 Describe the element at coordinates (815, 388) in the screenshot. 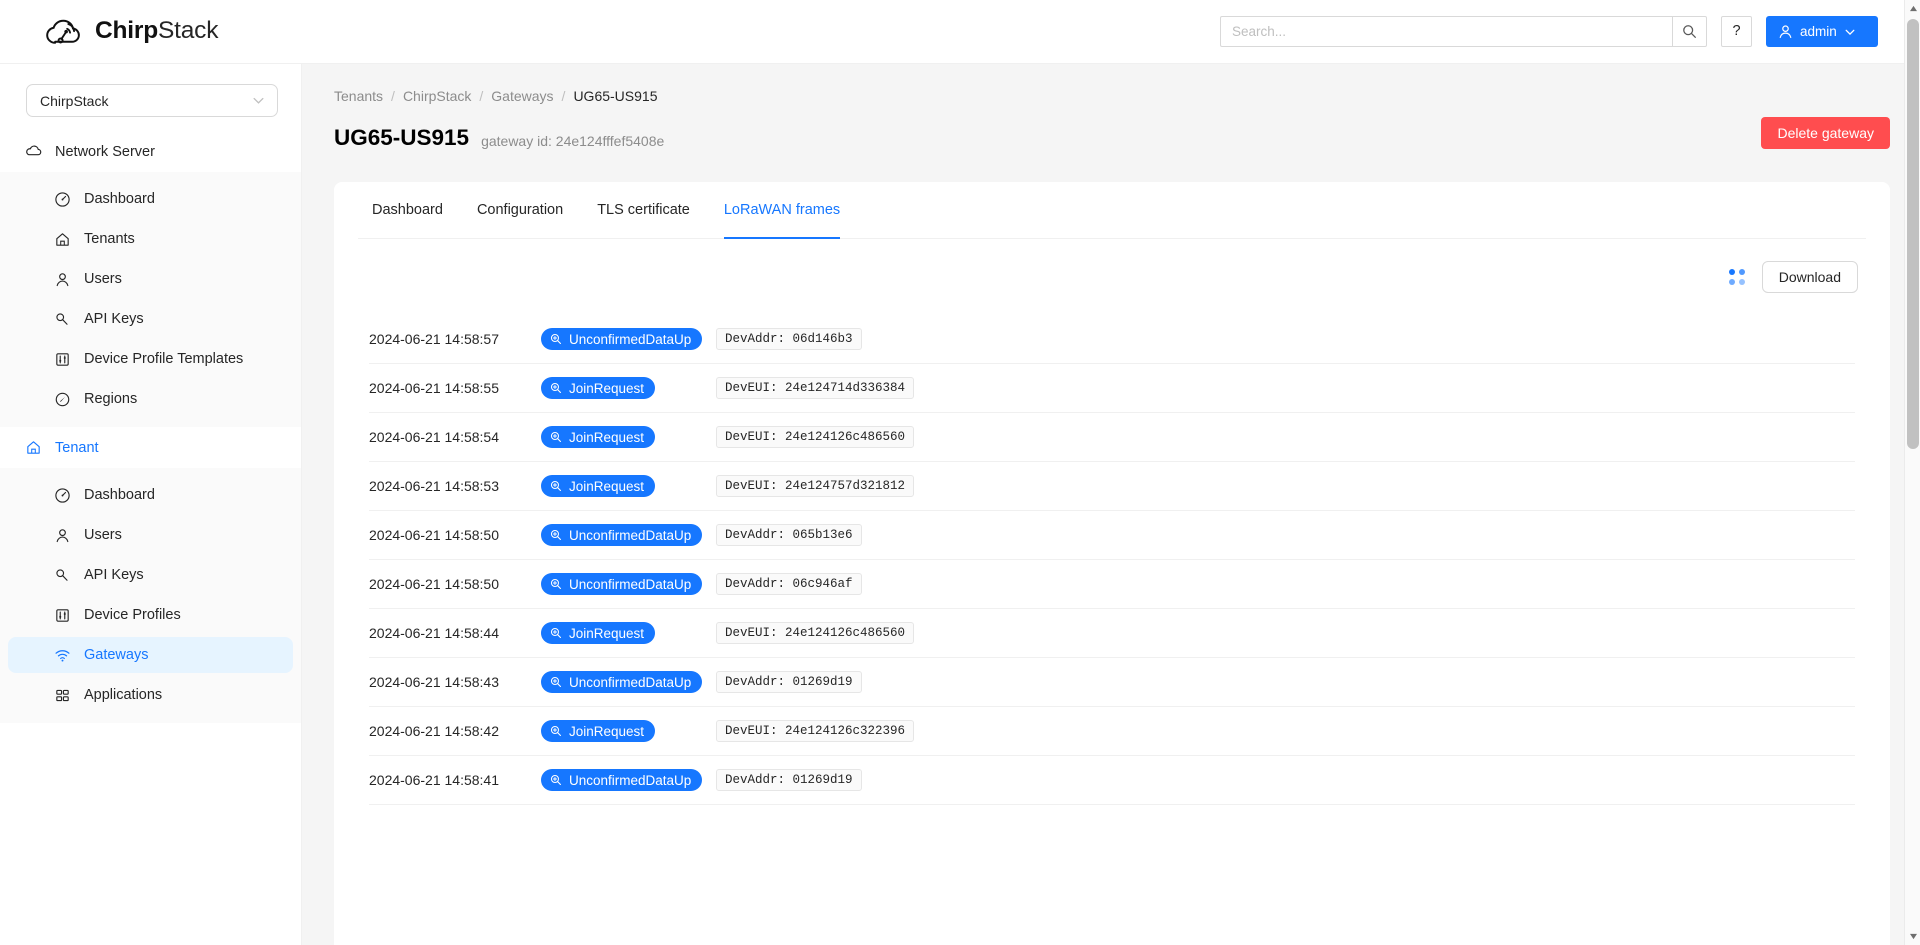

I see `frame-tag: DevEUI: 24e124714d336384` at that location.